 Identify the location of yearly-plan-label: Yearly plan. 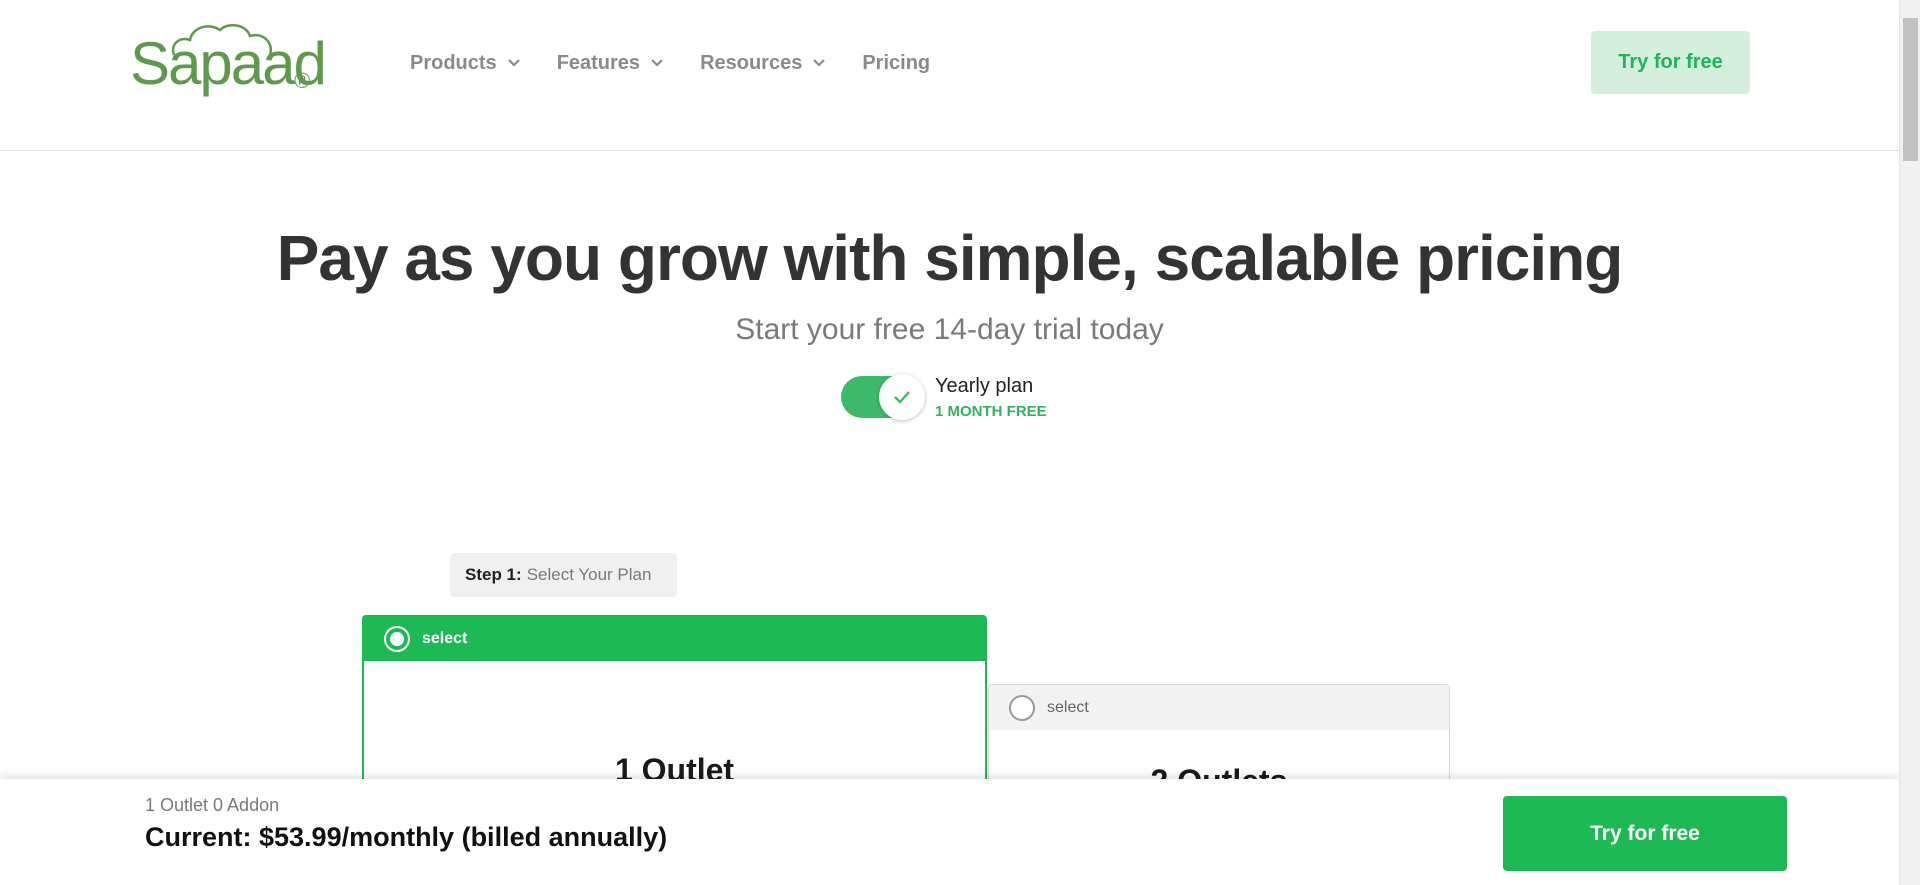
(984, 386).